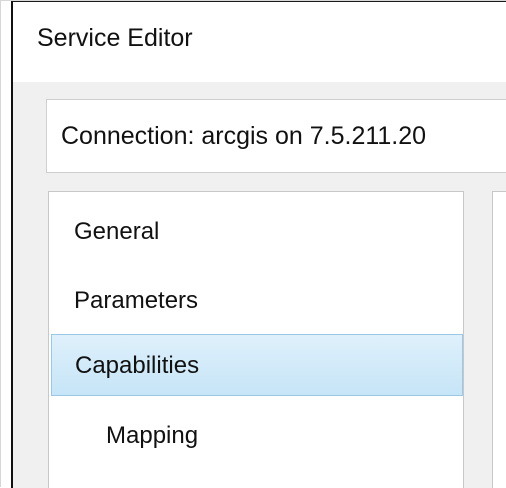 This screenshot has width=506, height=488. I want to click on connection-field: Connection: arcgis on 7.5.211.20, so click(276, 136).